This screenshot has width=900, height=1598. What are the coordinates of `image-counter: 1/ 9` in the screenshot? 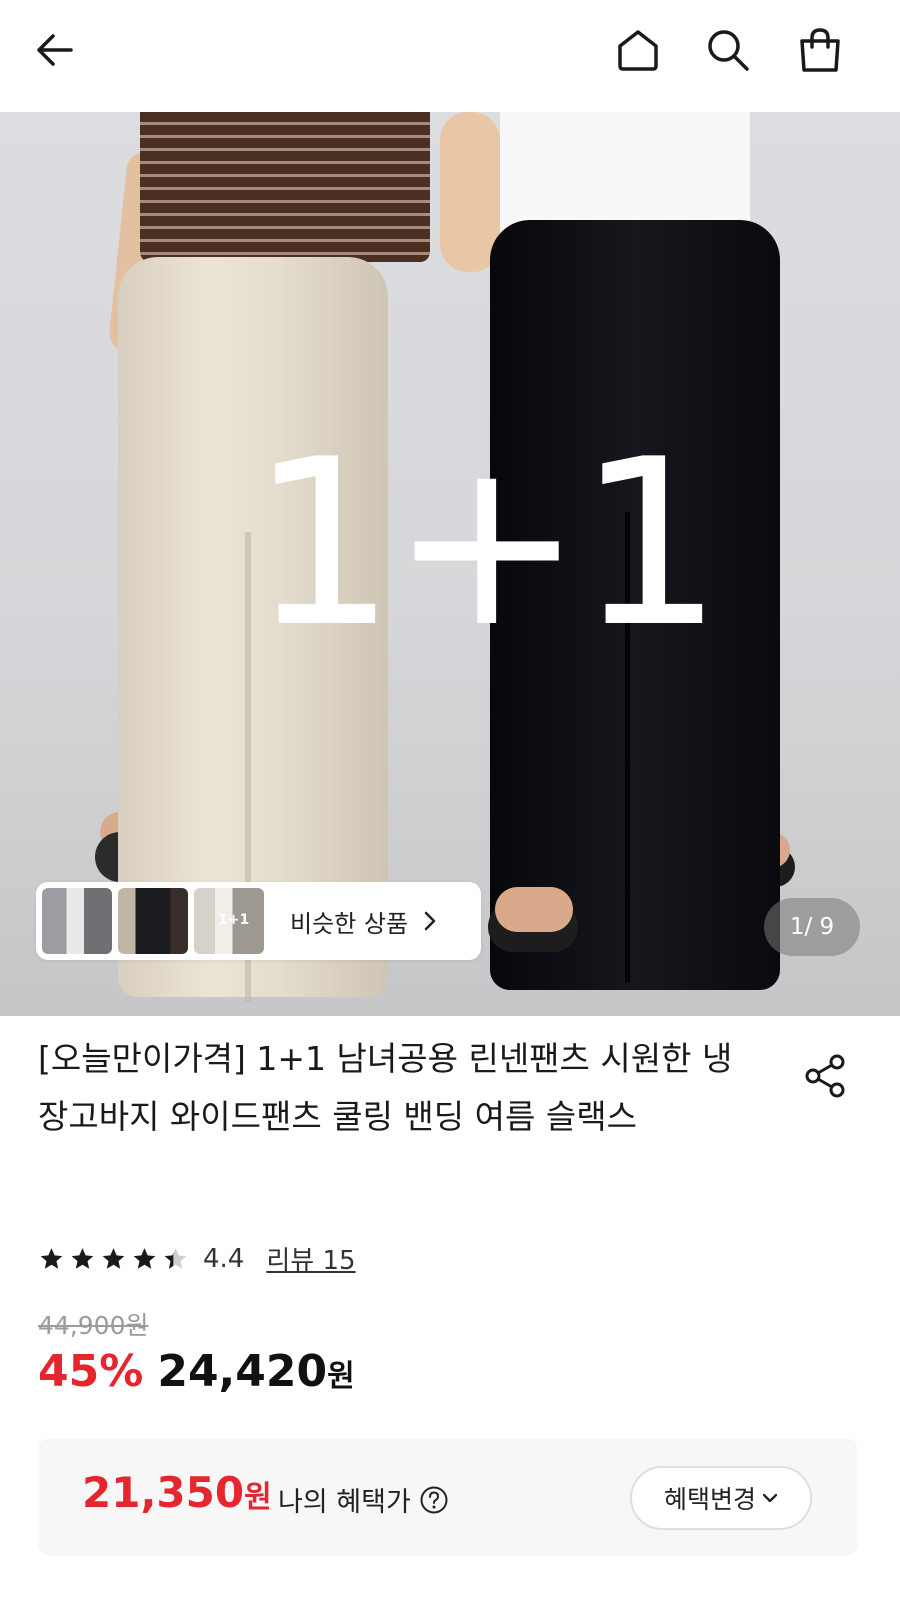 It's located at (812, 927).